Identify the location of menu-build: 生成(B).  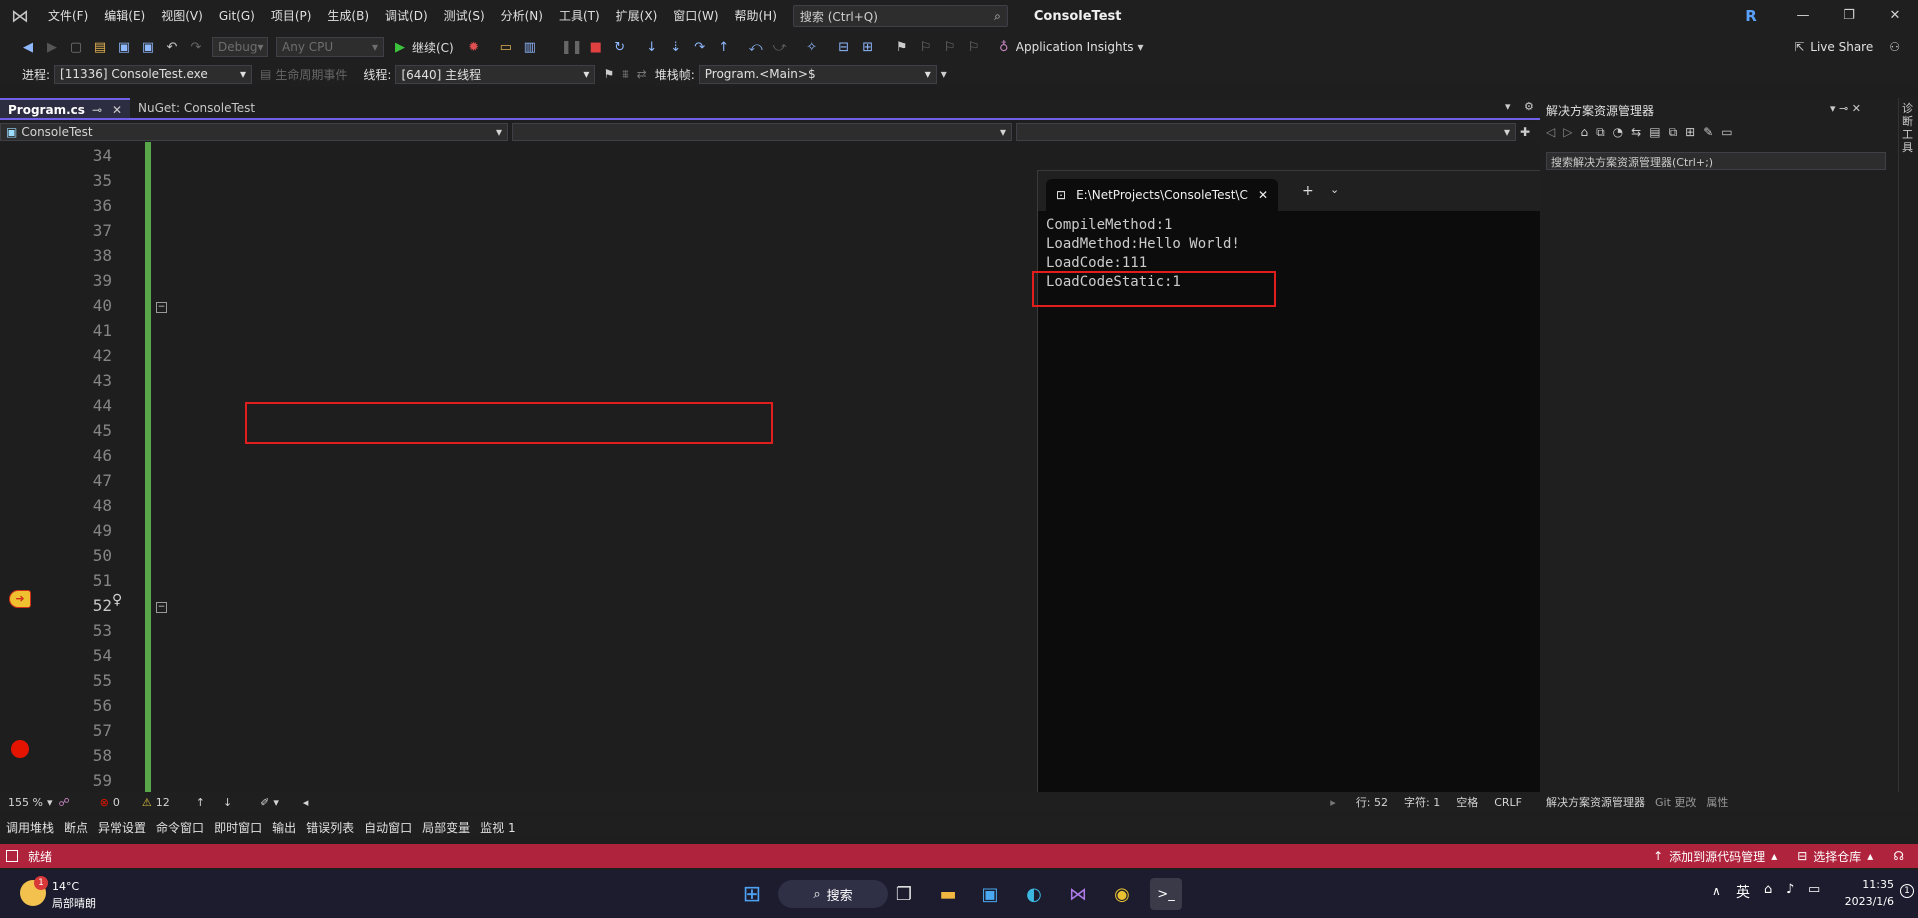
(348, 16).